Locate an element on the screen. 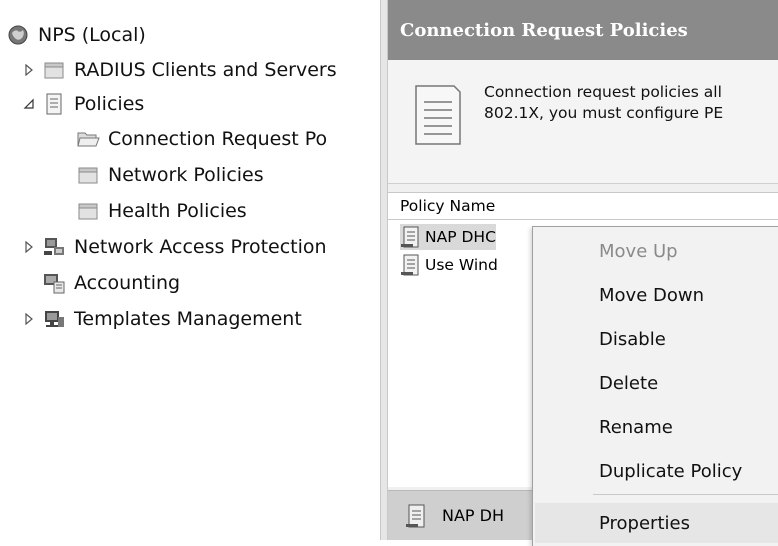  tree-node-network-policies: Network Policies is located at coordinates (170, 175).